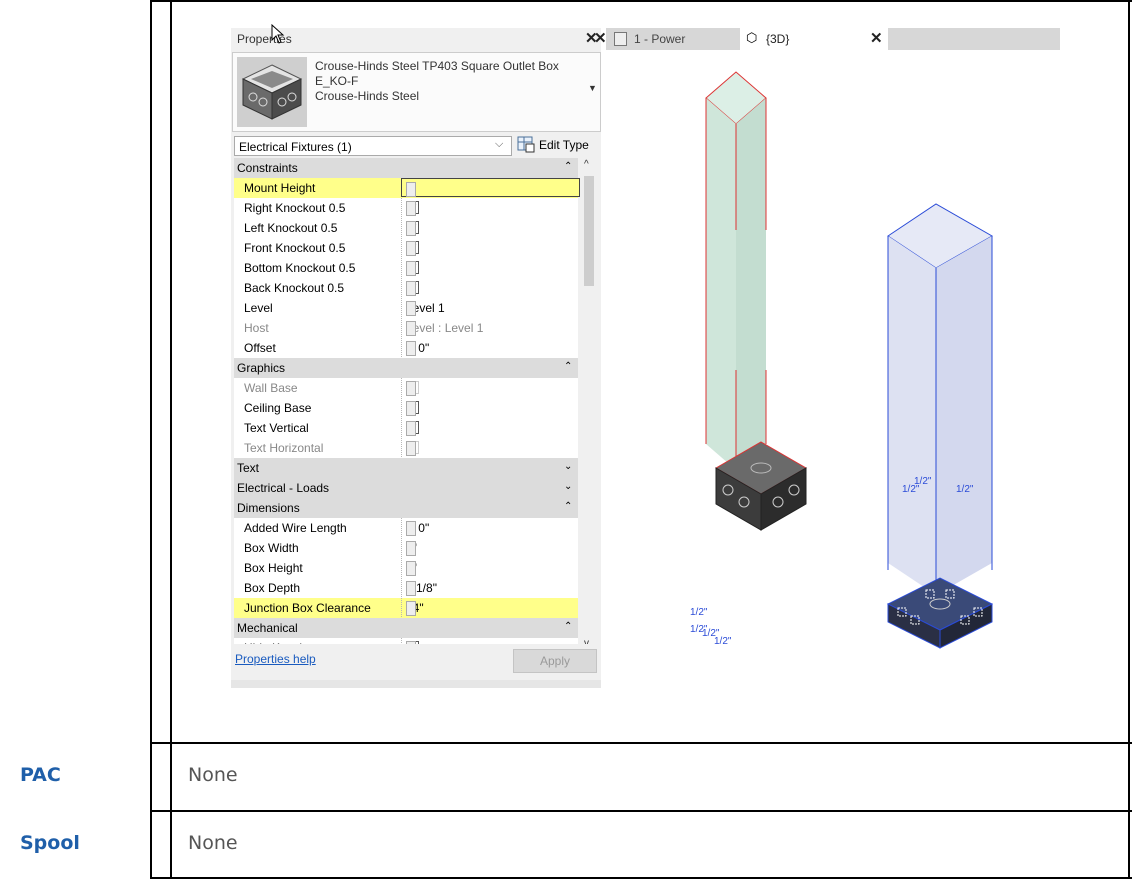 The image size is (1132, 879). Describe the element at coordinates (490, 327) in the screenshot. I see `property-value-cell: Level : Level 1` at that location.